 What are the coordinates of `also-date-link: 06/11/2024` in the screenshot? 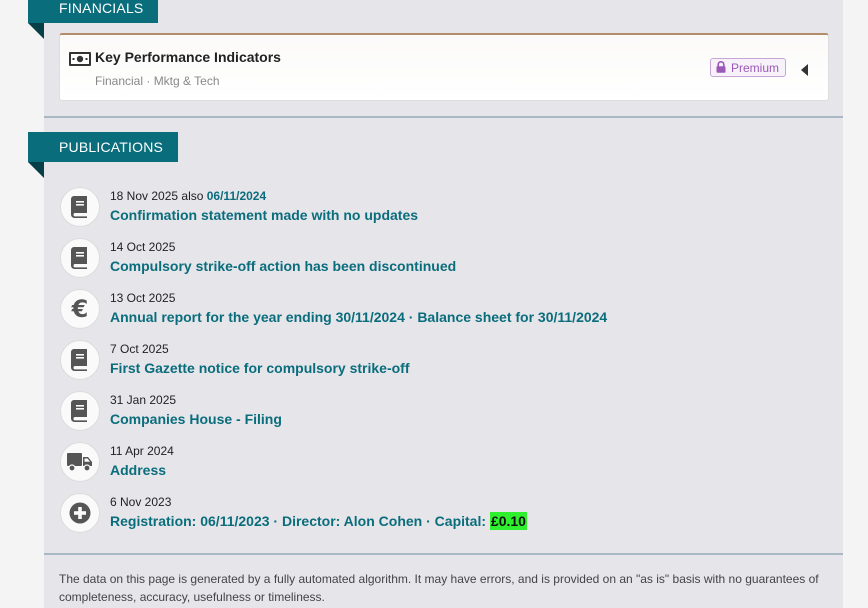 It's located at (236, 196).